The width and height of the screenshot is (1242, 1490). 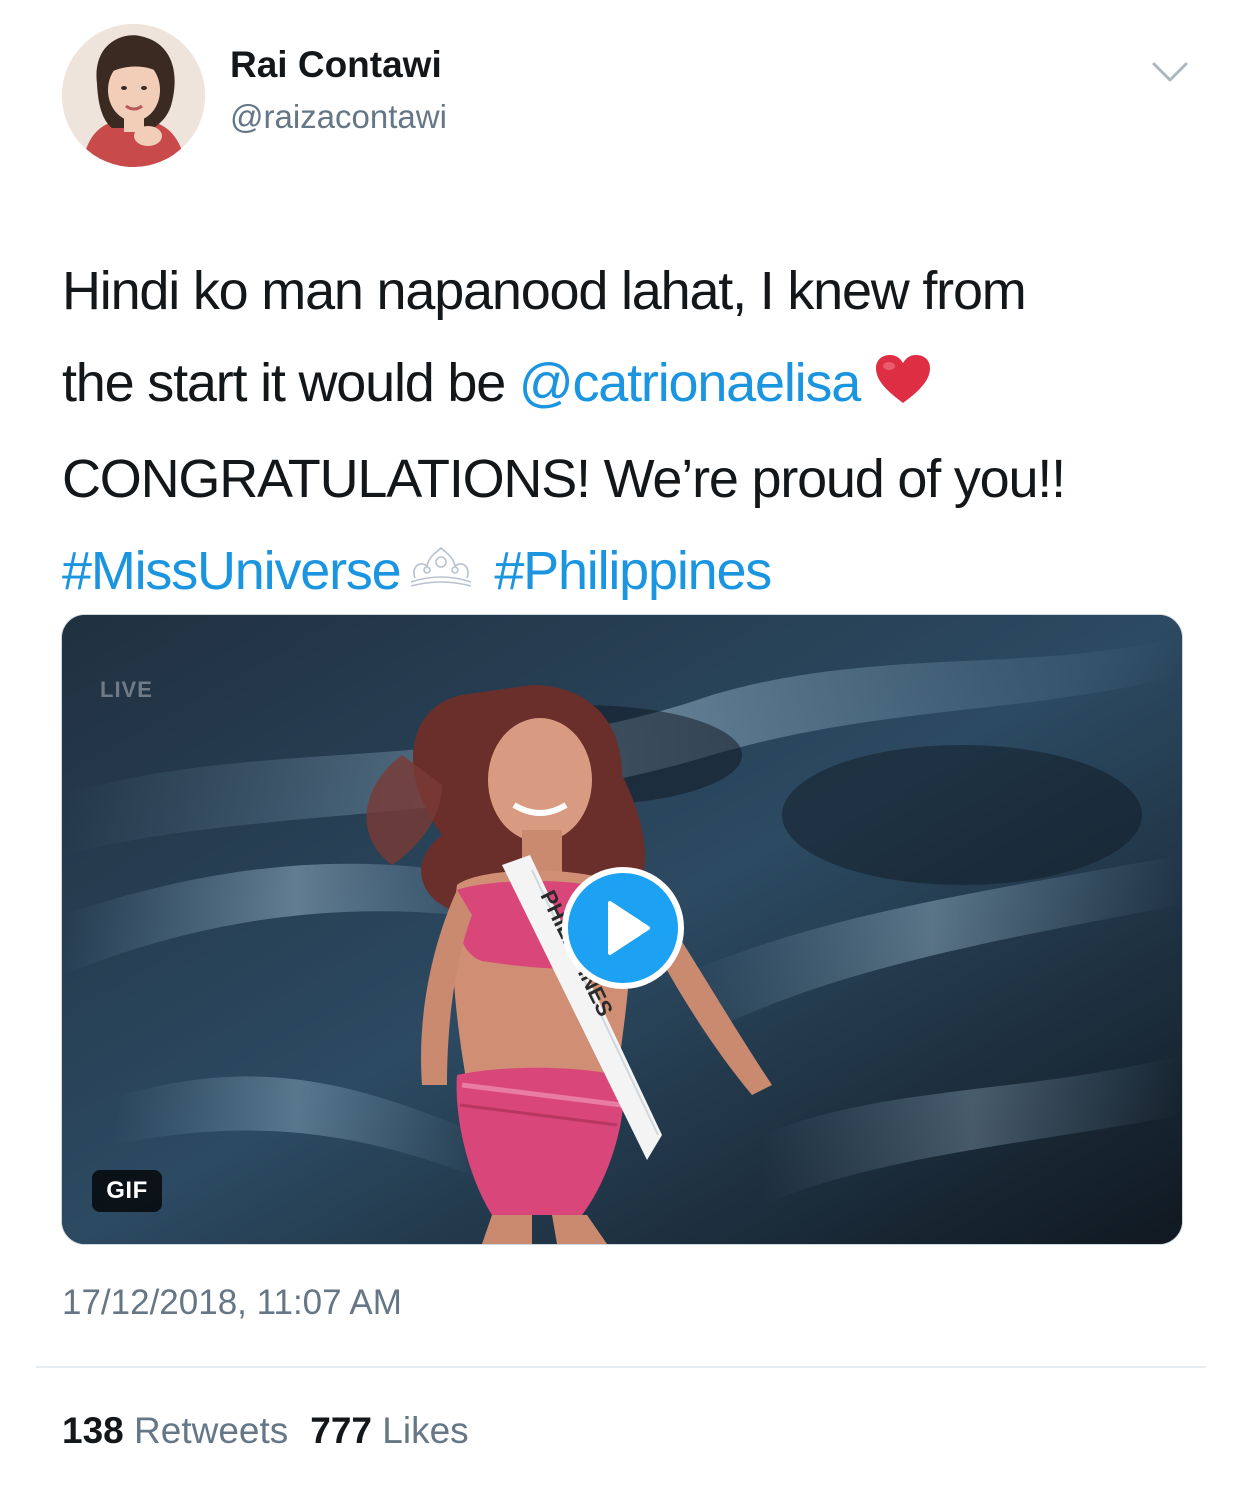 I want to click on author-handle: @raizacontawi, so click(x=338, y=117).